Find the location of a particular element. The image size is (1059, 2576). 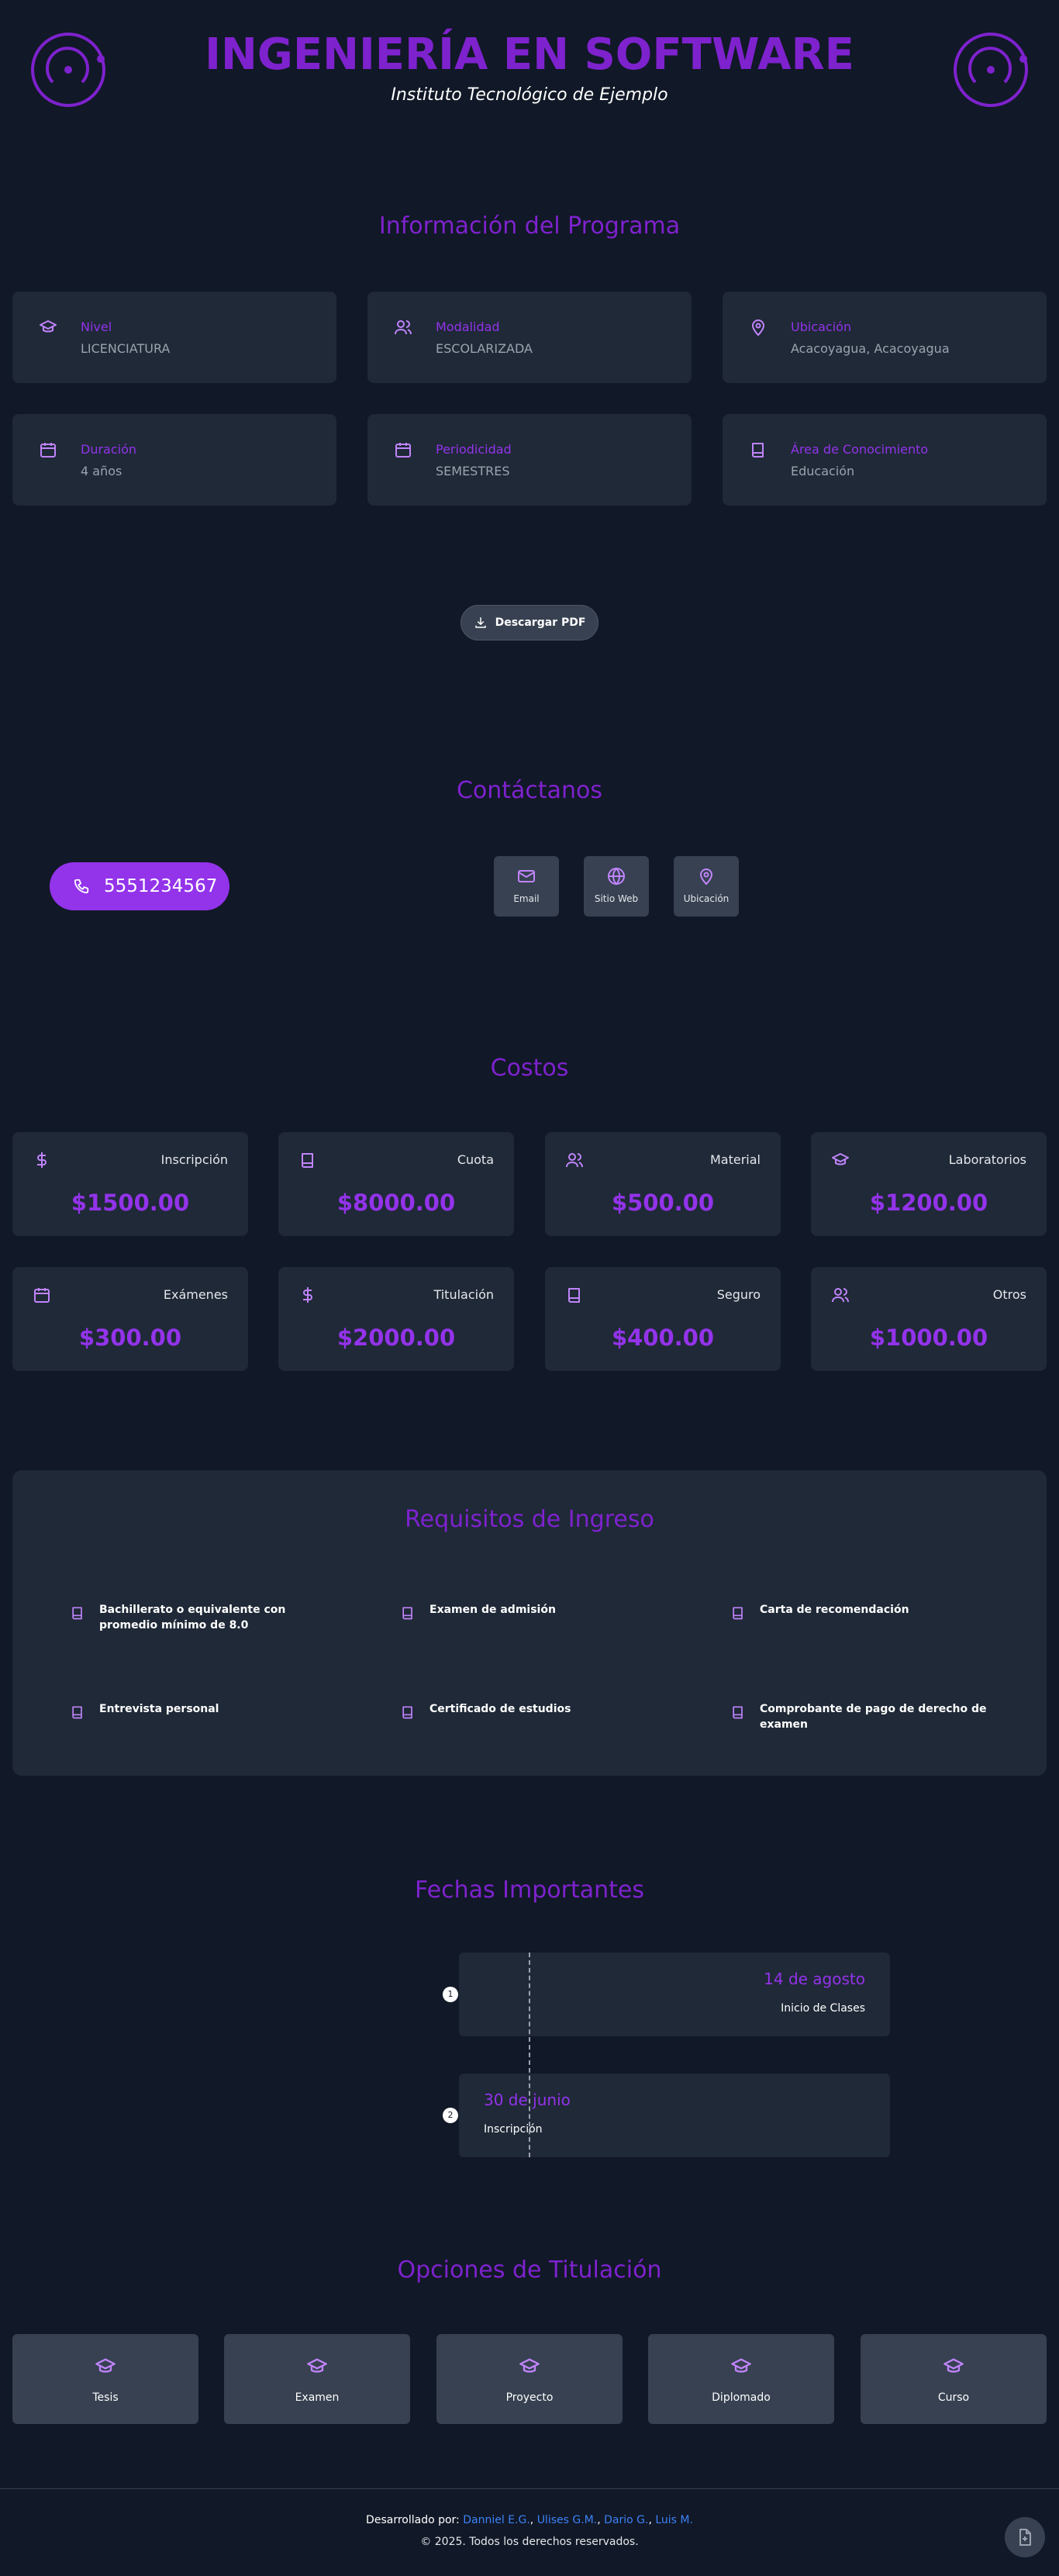

developer-link: Ulises G.M. is located at coordinates (567, 2520).